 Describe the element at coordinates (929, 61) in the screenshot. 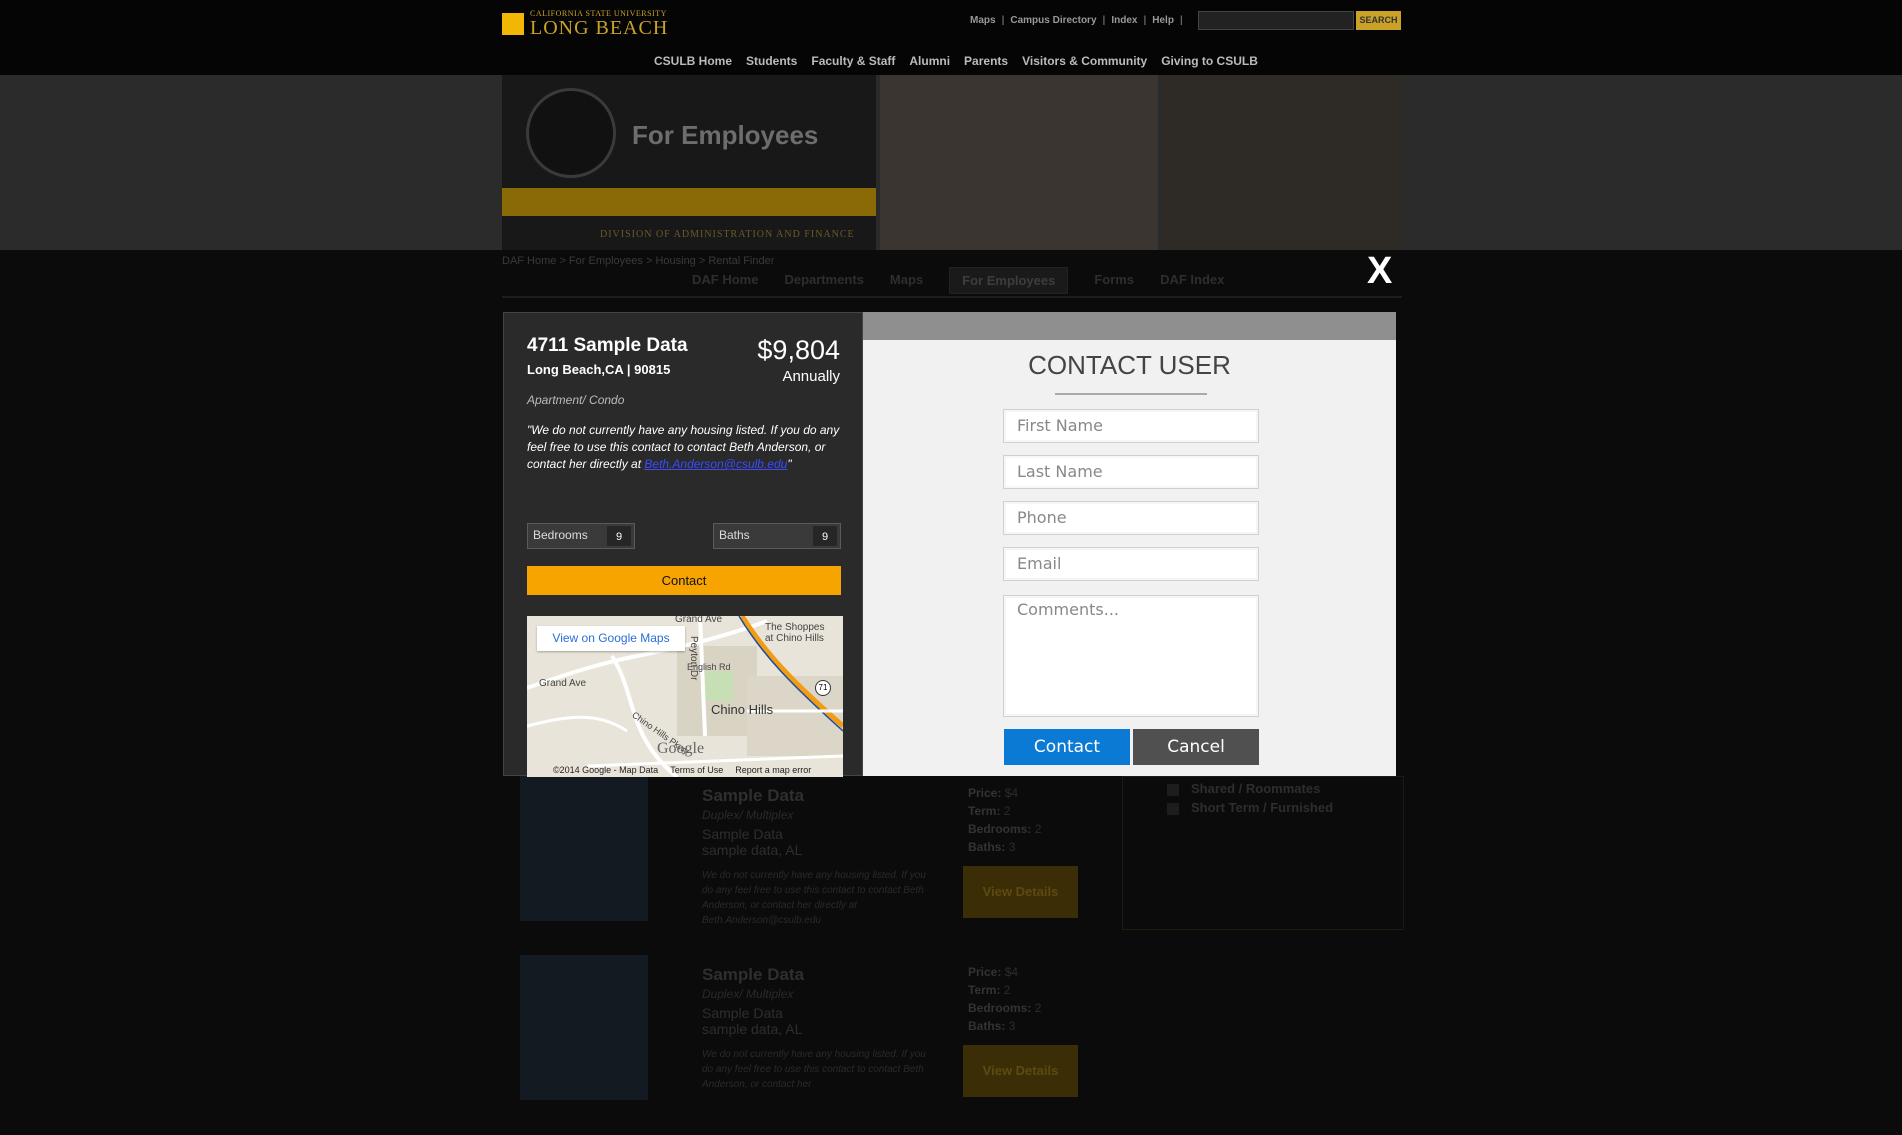

I see `nav-alumni: Alumni` at that location.